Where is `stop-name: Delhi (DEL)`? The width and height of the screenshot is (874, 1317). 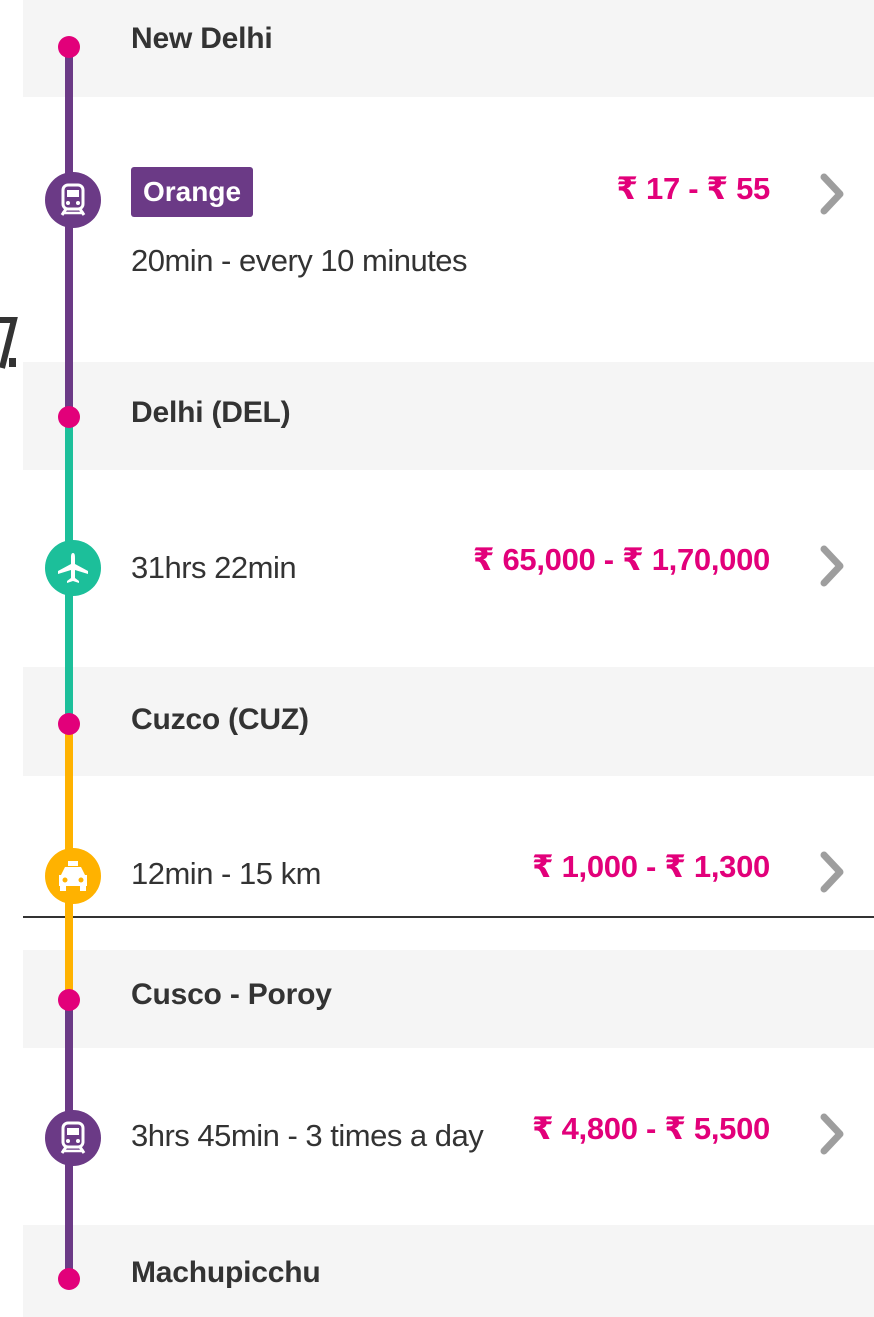 stop-name: Delhi (DEL) is located at coordinates (211, 412).